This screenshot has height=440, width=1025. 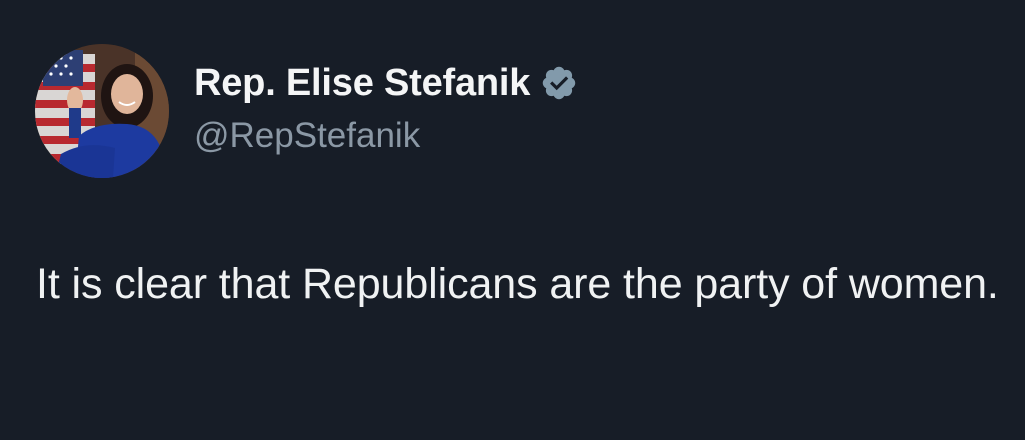 I want to click on name-row: Rep. Elise Stefanik, so click(x=386, y=83).